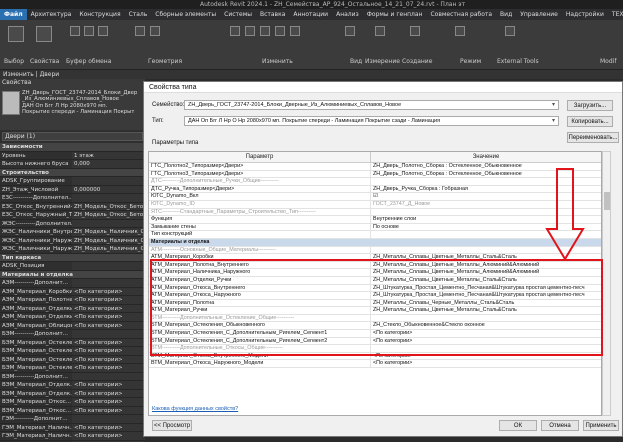 This screenshot has width=623, height=442. Describe the element at coordinates (238, 14) in the screenshot. I see `ribbon-tab: Системы` at that location.